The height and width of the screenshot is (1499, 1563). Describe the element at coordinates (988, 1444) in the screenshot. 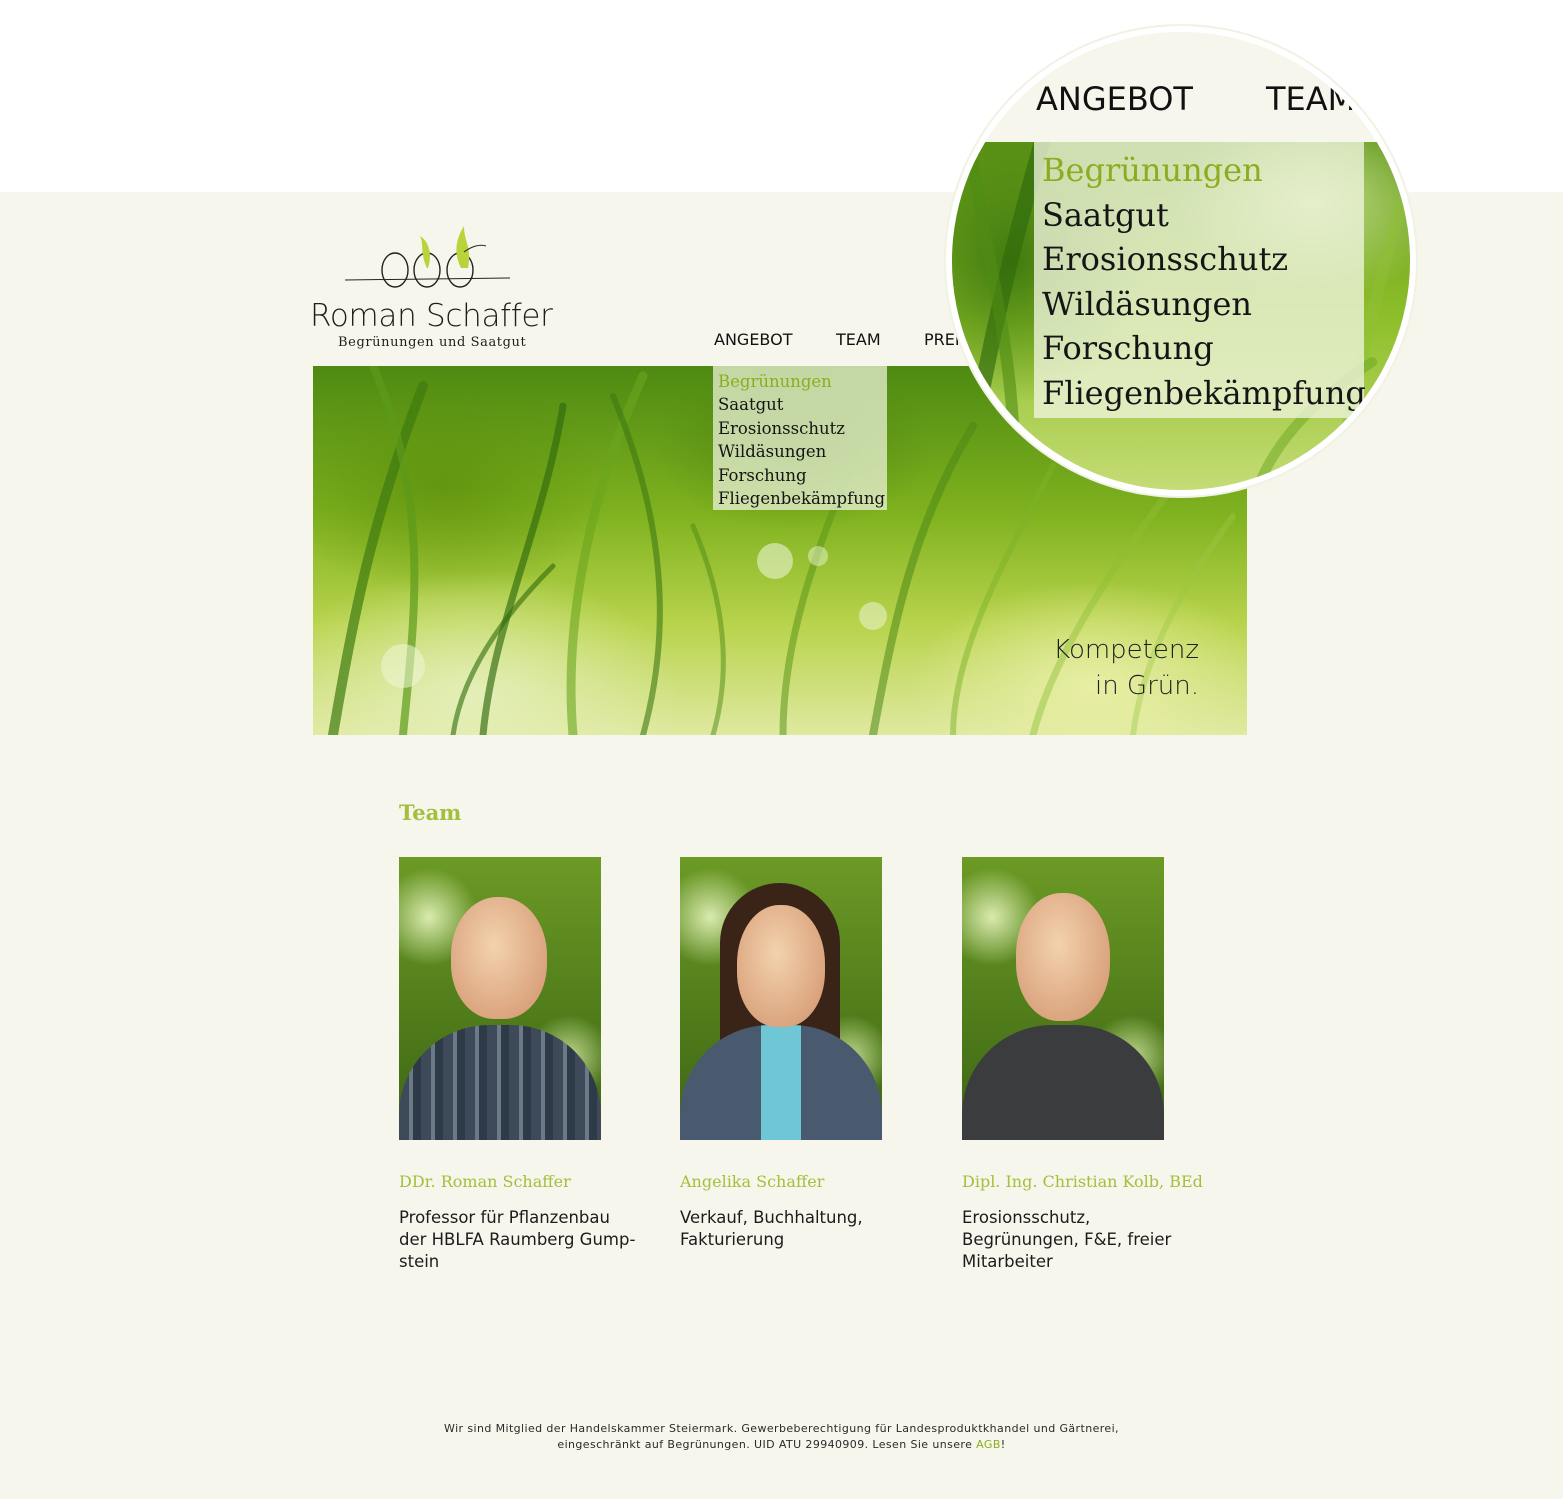

I see `agb-link: AGB` at that location.